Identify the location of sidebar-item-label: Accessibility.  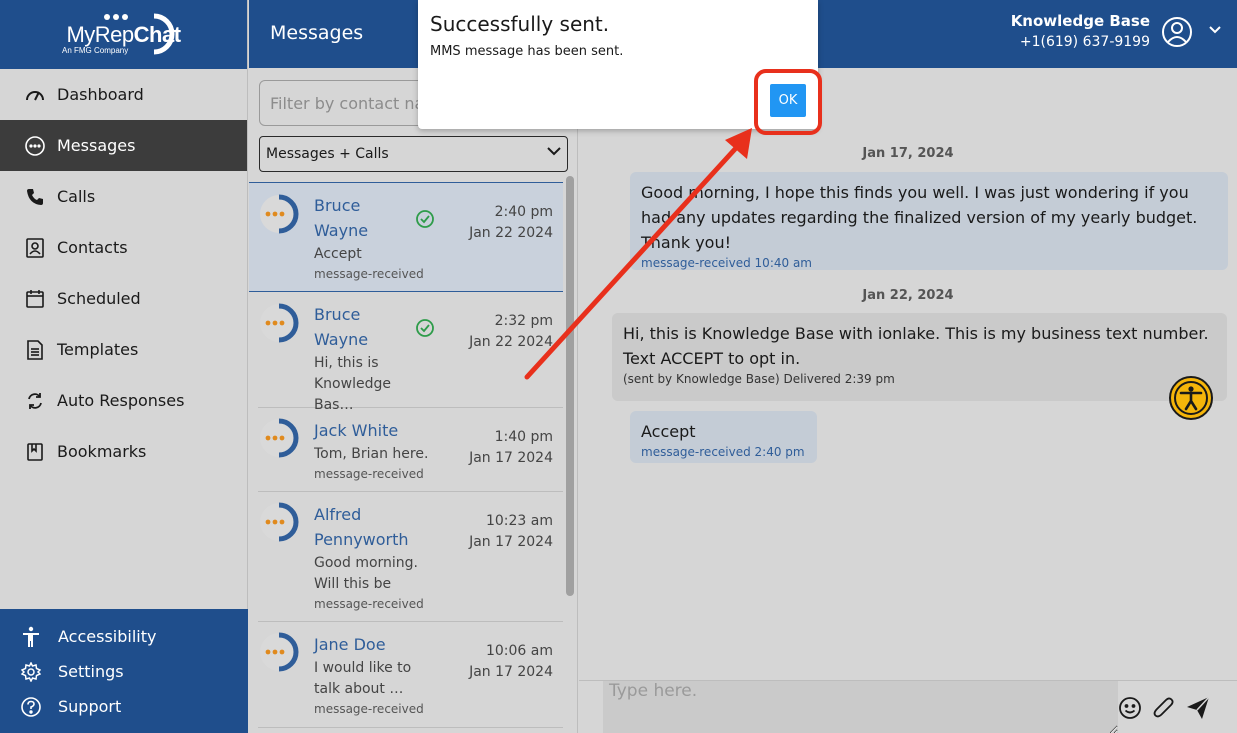
(107, 636).